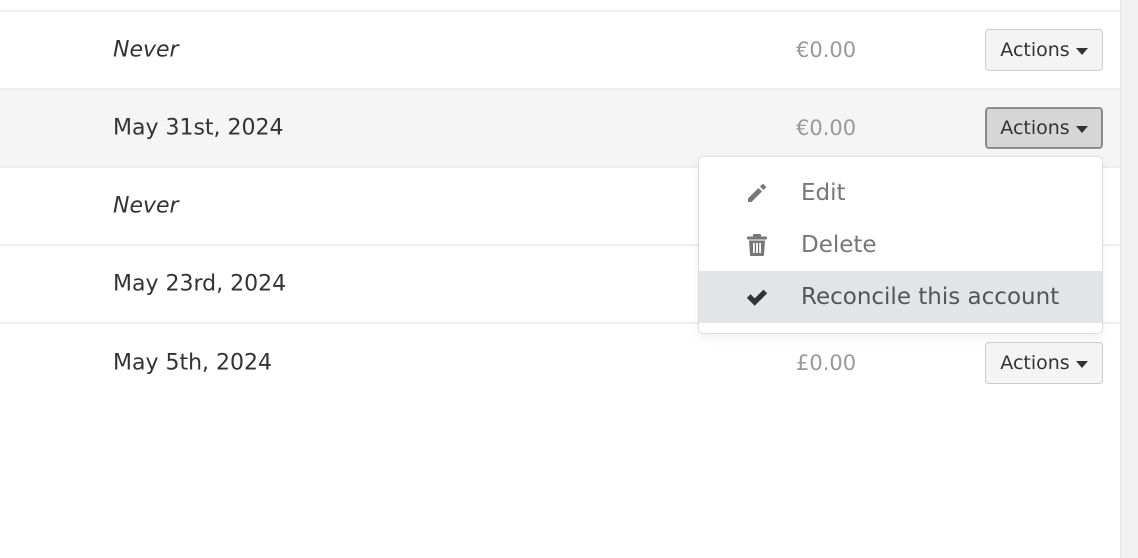 The image size is (1138, 558). What do you see at coordinates (757, 297) in the screenshot?
I see `check-icon` at bounding box center [757, 297].